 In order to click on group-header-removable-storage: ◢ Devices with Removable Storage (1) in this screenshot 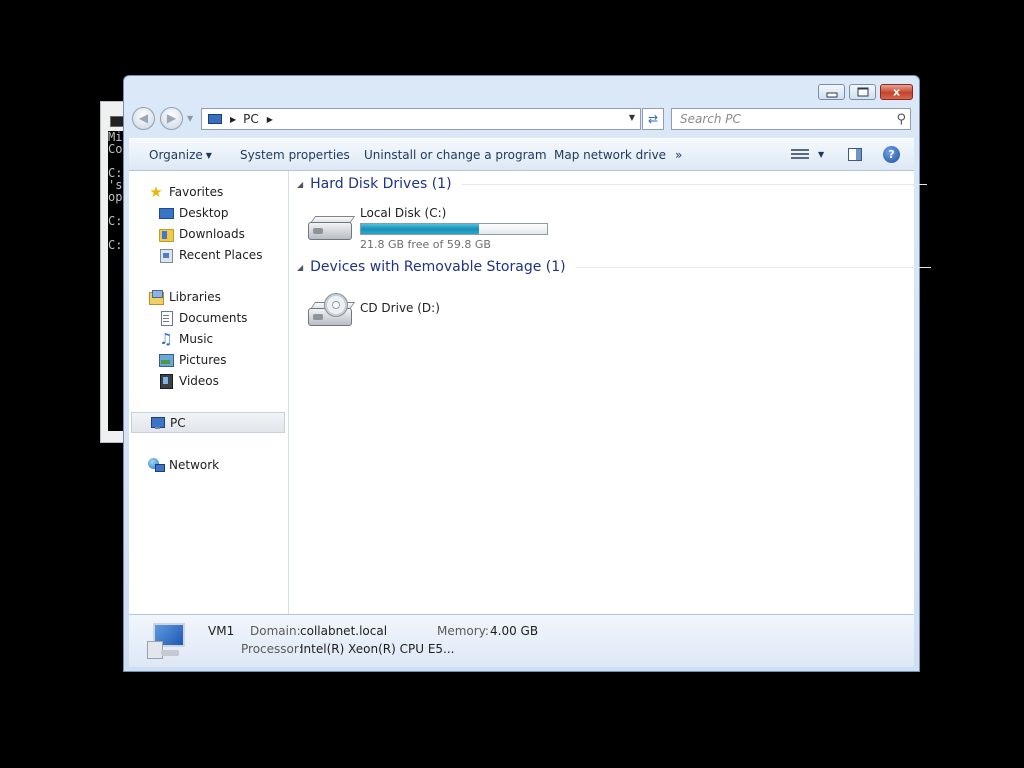, I will do `click(614, 267)`.